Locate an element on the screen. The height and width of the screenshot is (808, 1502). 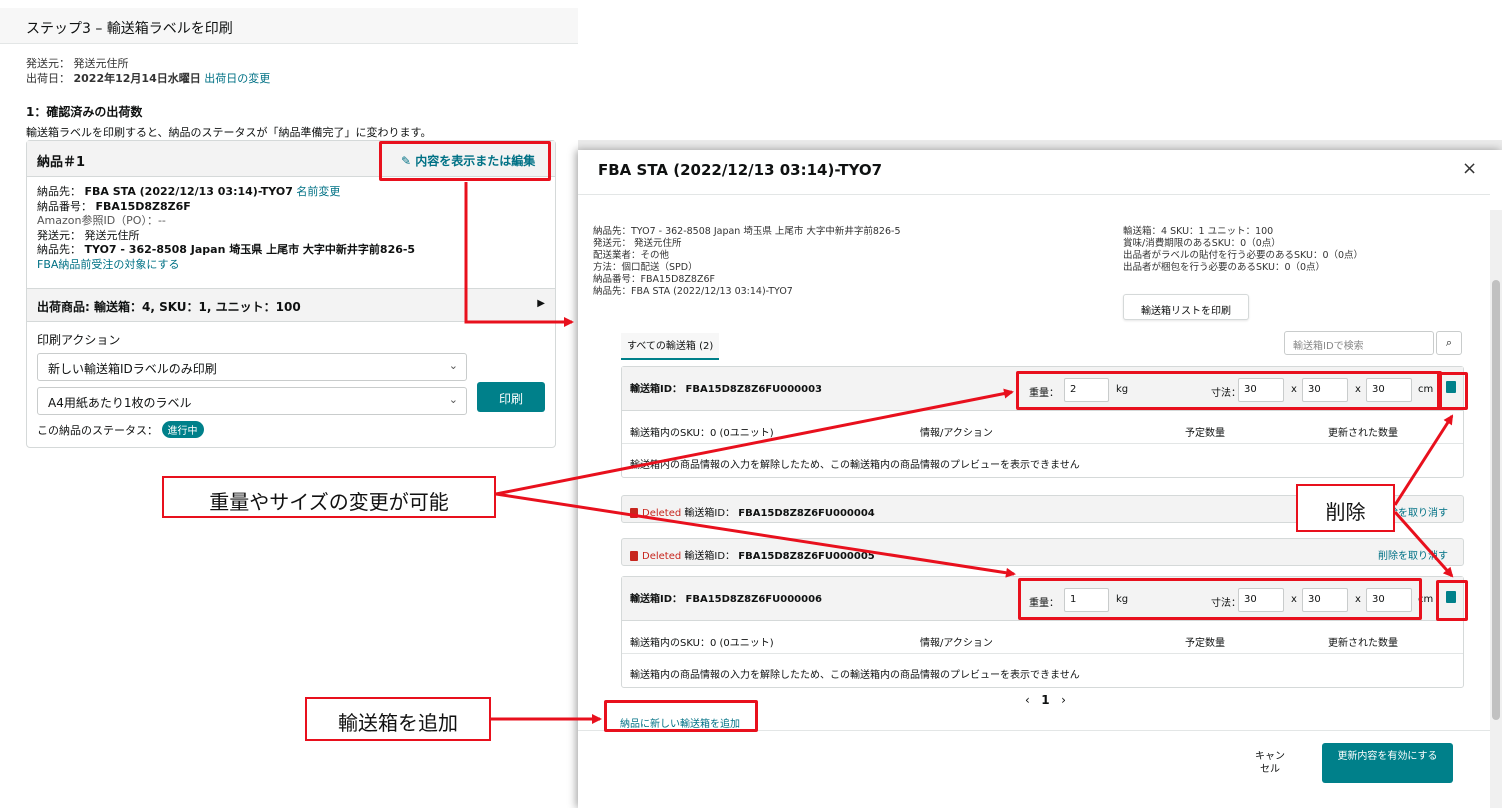
arrow-to-box2-delete is located at coordinates (1423, 544).